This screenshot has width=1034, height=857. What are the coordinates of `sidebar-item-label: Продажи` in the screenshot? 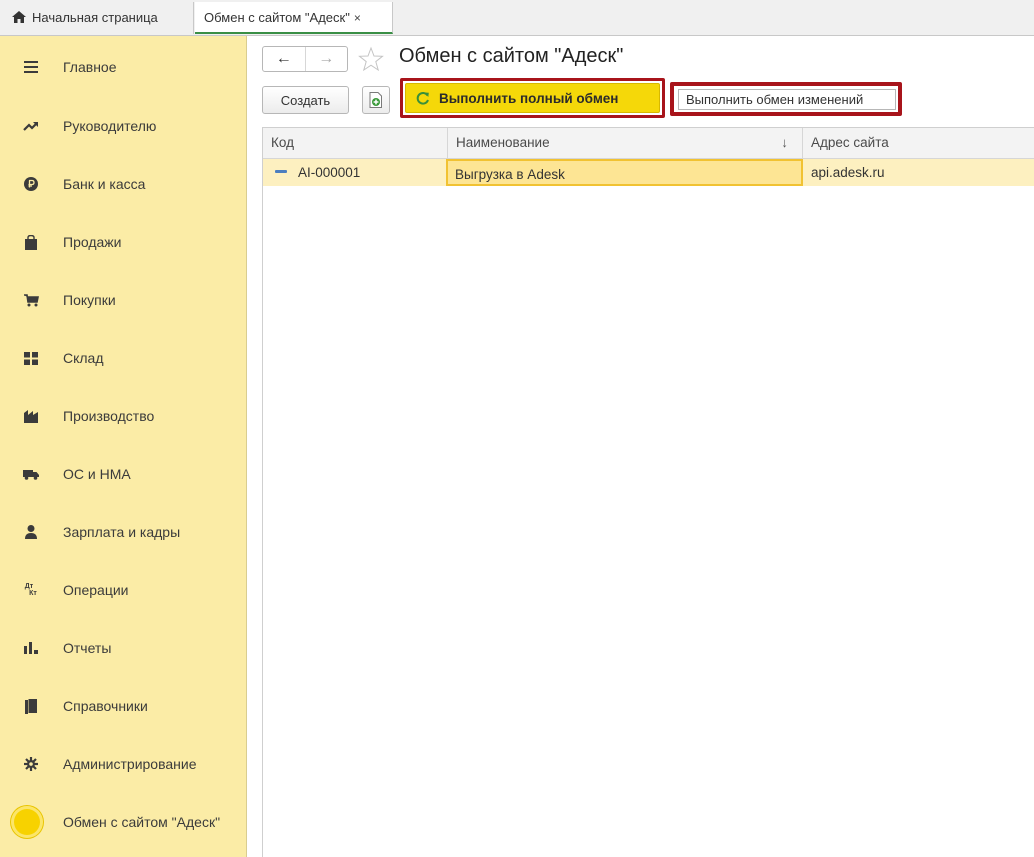 It's located at (92, 242).